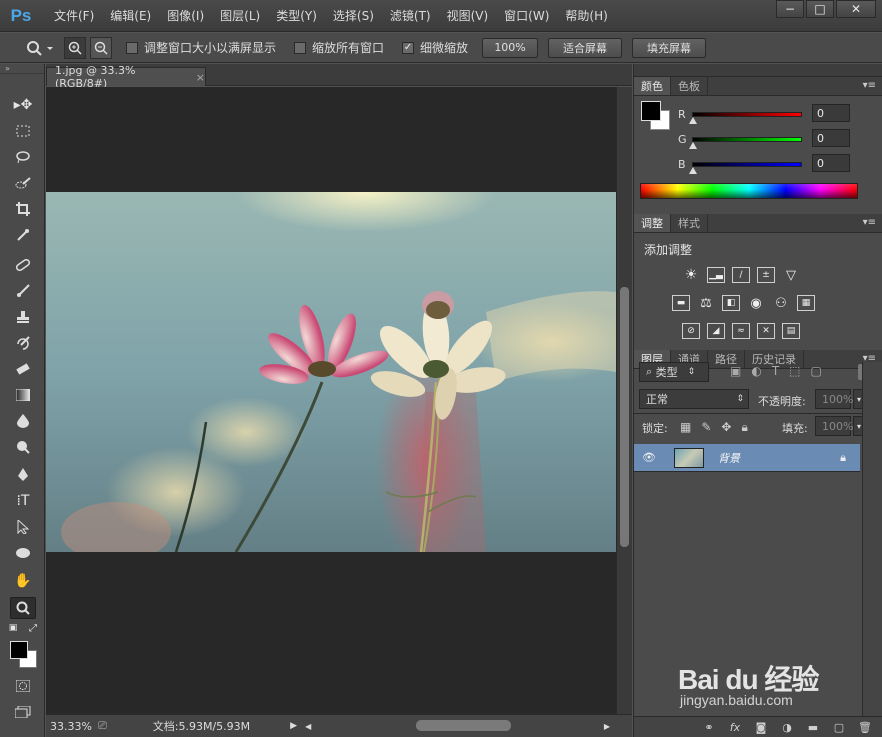 The width and height of the screenshot is (882, 737). I want to click on link-layers-icon: ⚭, so click(709, 727).